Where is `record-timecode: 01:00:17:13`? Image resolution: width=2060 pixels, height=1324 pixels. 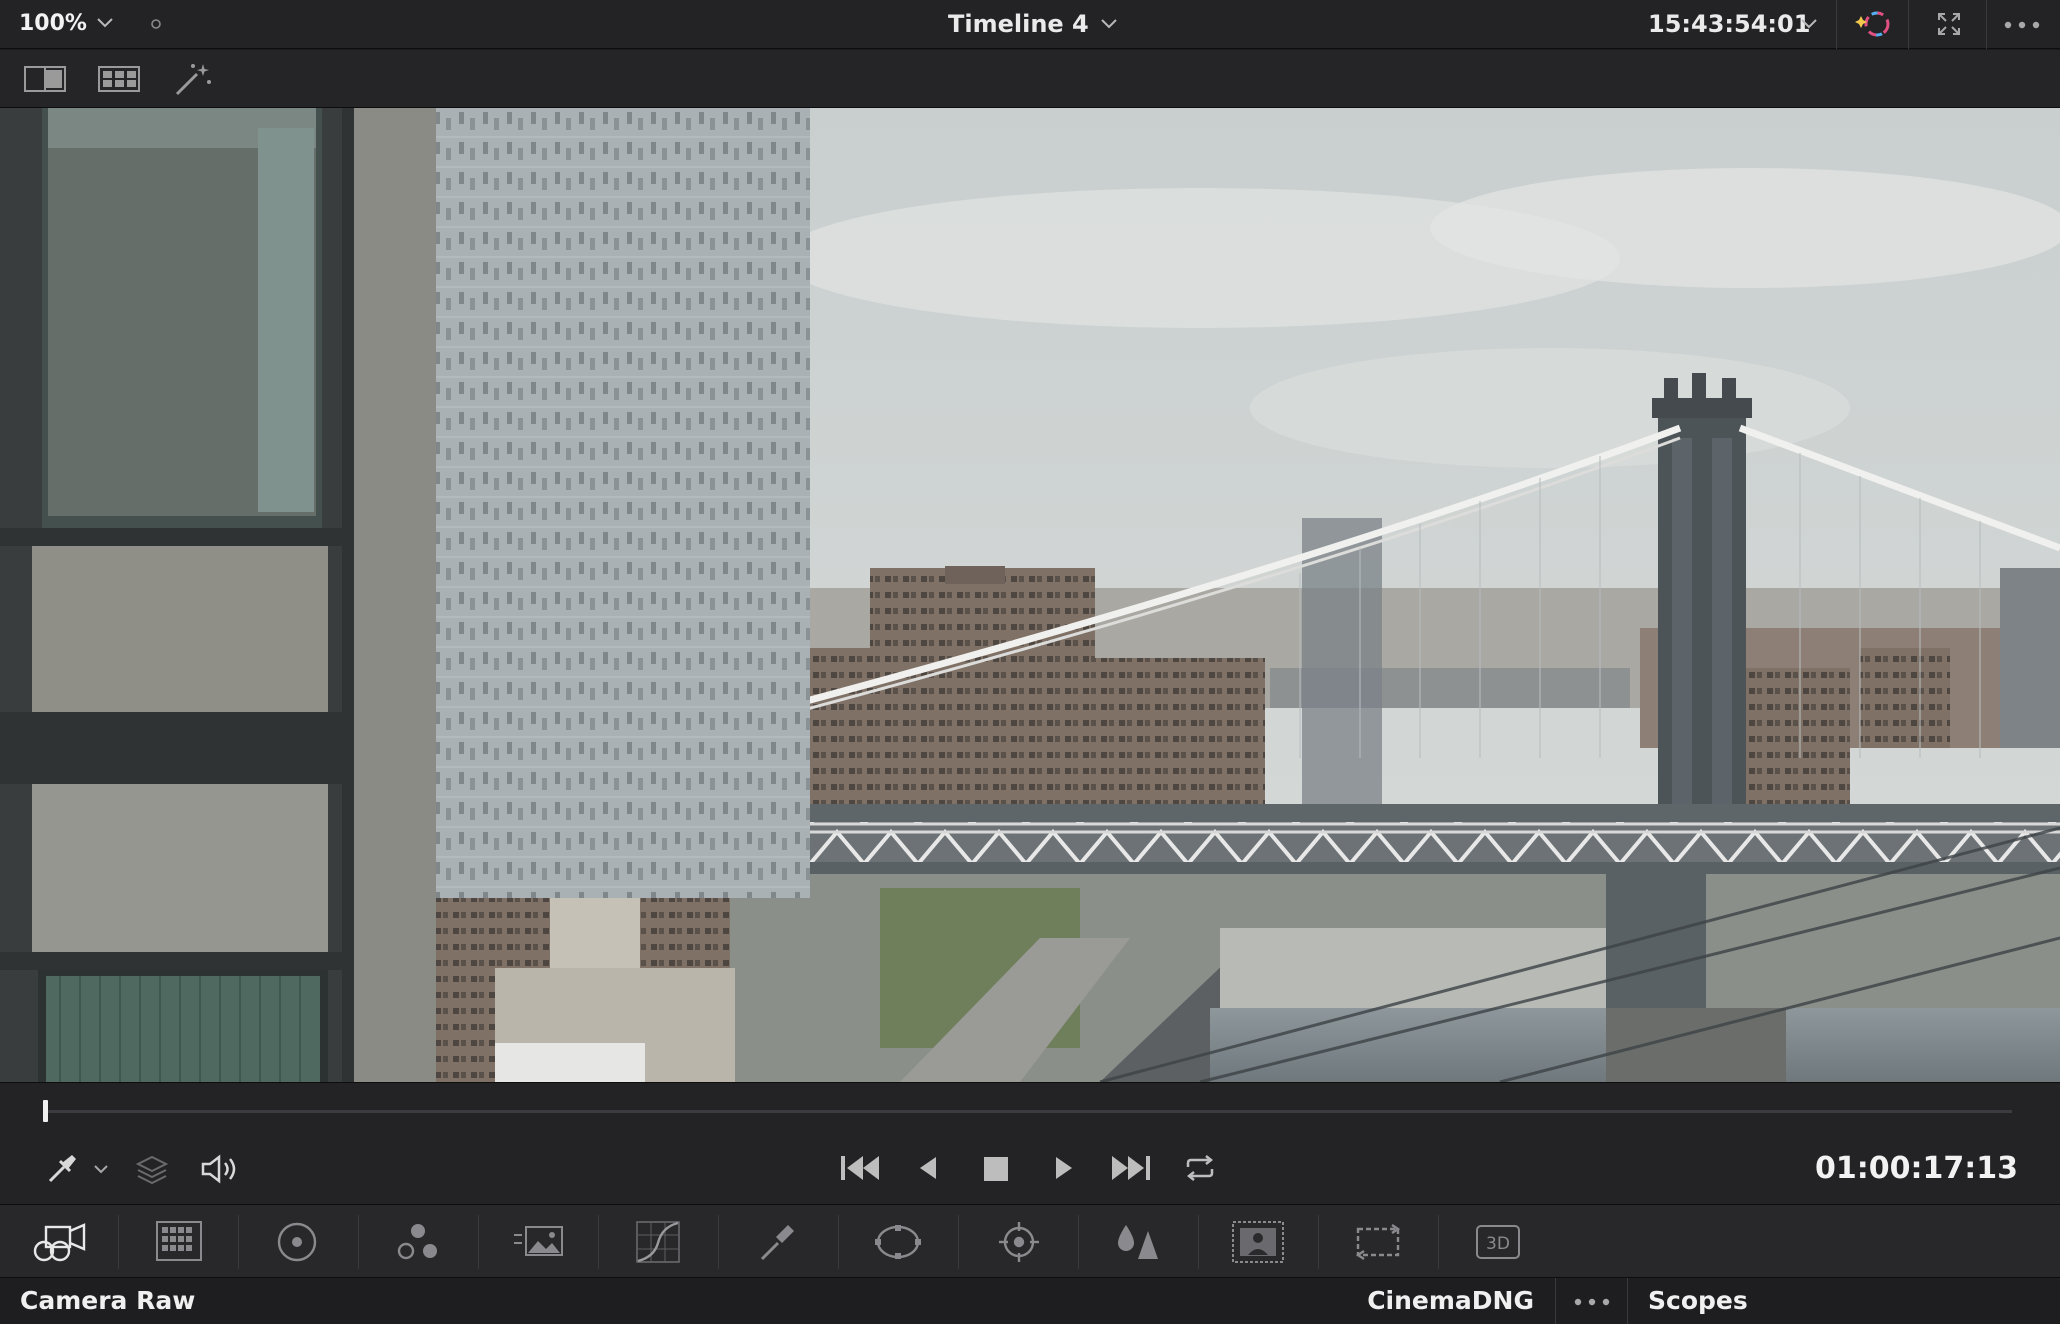
record-timecode: 01:00:17:13 is located at coordinates (1916, 1168).